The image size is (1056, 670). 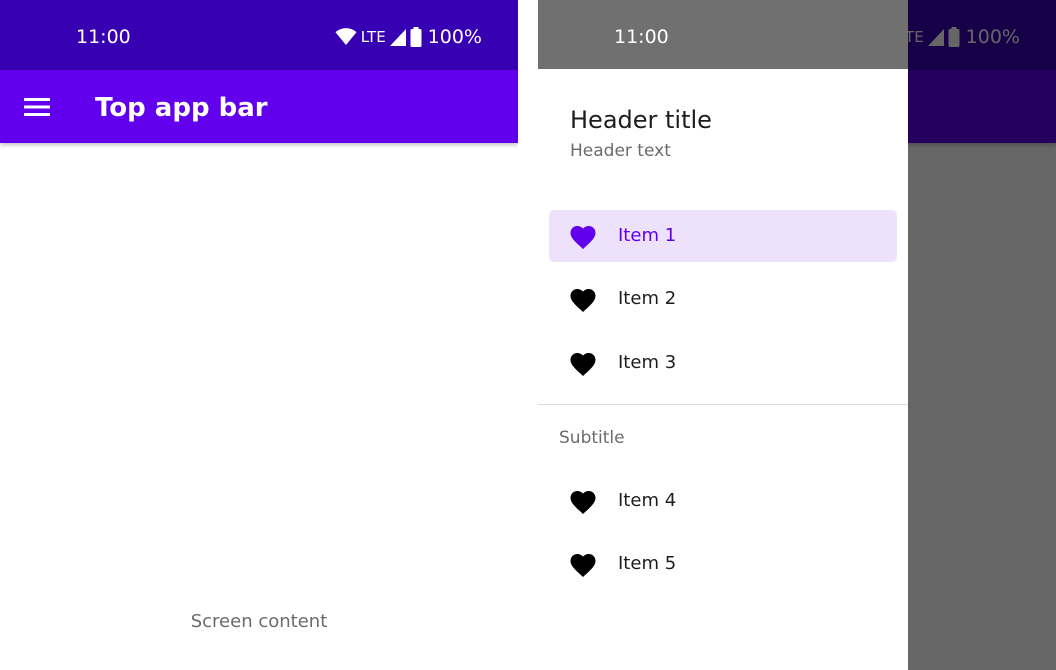 I want to click on status-icons: LTE 100%, so click(x=408, y=37).